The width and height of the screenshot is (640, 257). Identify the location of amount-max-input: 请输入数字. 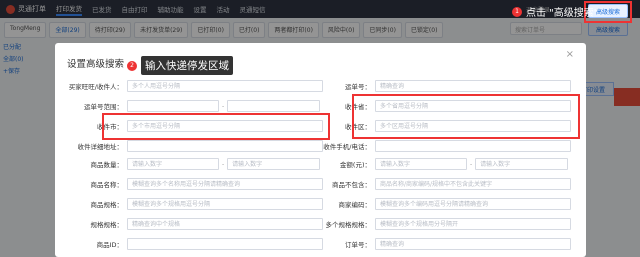
(522, 164).